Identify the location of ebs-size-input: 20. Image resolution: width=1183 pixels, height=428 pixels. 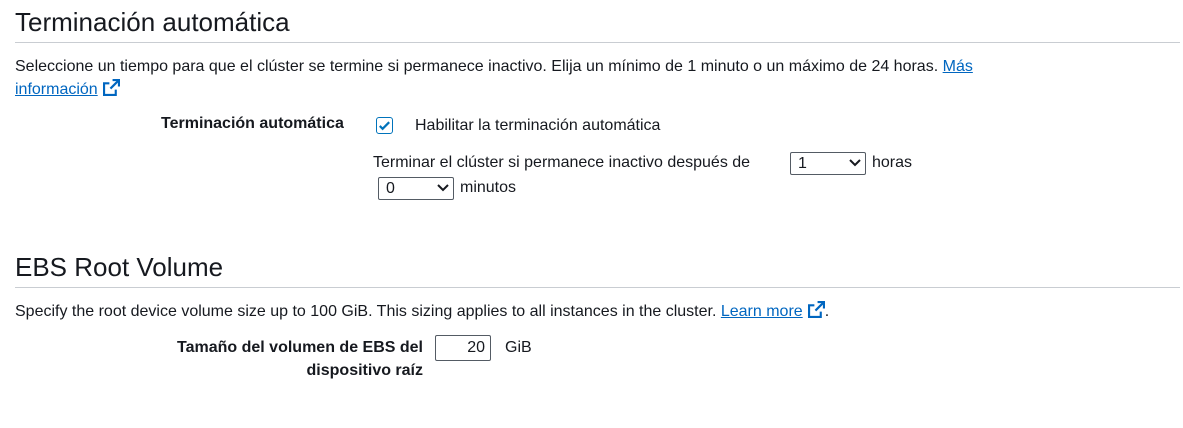
(463, 348).